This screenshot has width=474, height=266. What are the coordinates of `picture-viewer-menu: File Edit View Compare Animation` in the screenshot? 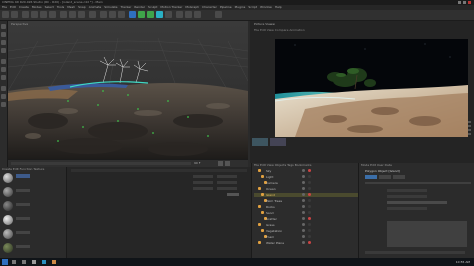 It's located at (279, 30).